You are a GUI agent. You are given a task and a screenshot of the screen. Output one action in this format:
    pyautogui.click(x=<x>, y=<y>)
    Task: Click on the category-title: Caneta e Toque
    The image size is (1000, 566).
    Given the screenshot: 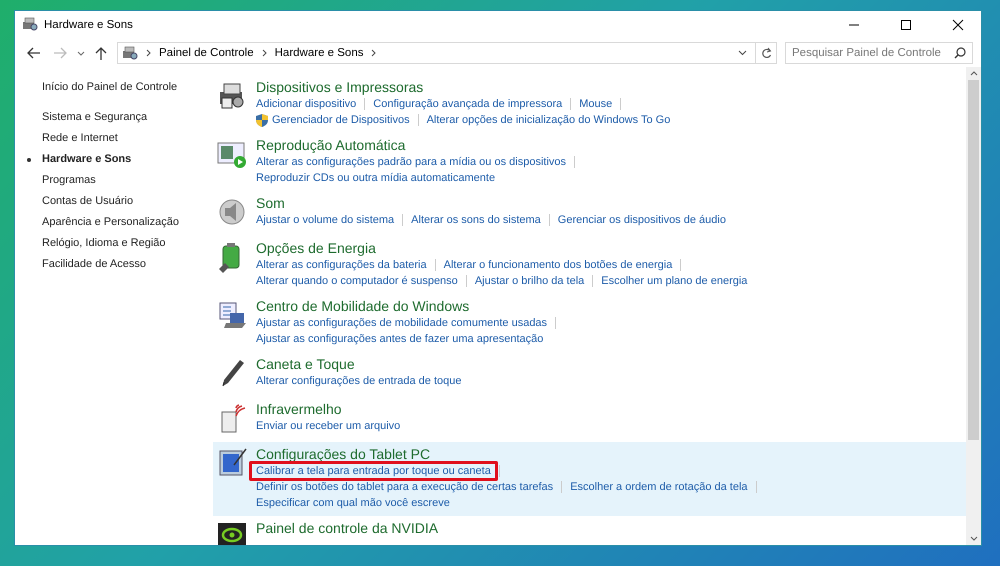 What is the action you would take?
    pyautogui.click(x=359, y=364)
    